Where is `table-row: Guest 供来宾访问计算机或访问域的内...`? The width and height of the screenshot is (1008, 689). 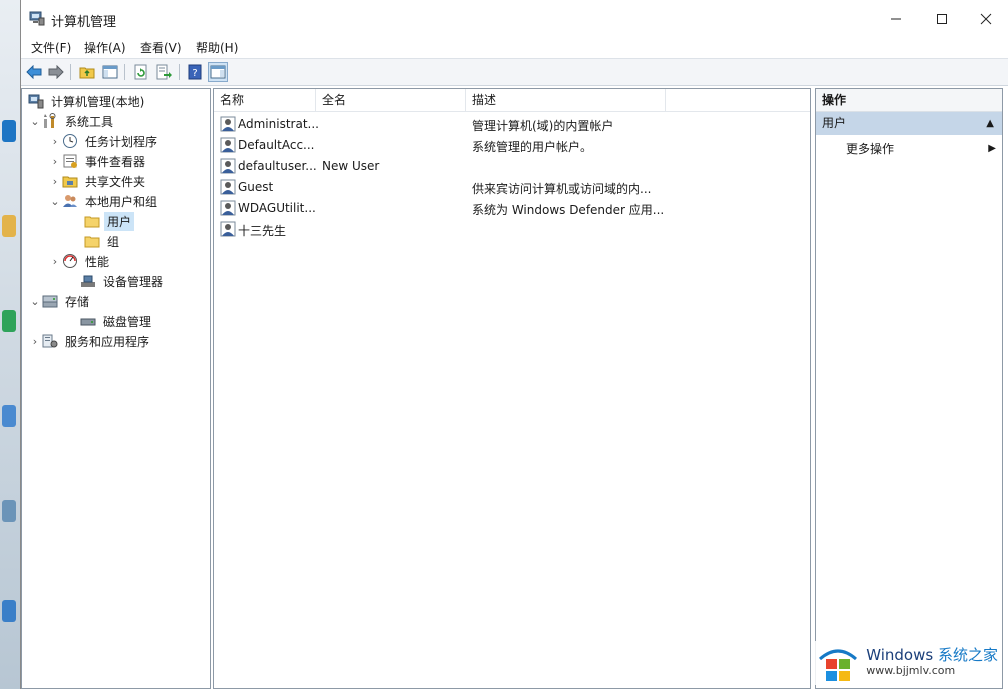 table-row: Guest 供来宾访问计算机或访问域的内... is located at coordinates (514, 187).